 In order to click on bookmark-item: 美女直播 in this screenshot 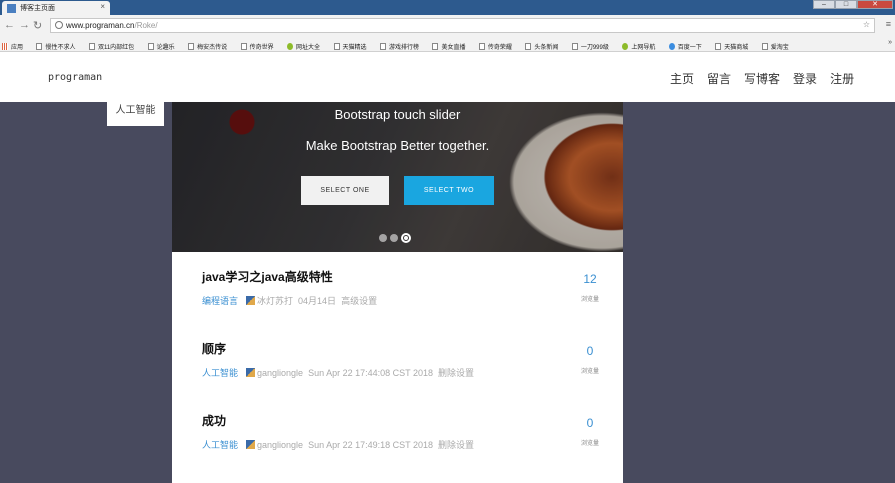, I will do `click(448, 46)`.